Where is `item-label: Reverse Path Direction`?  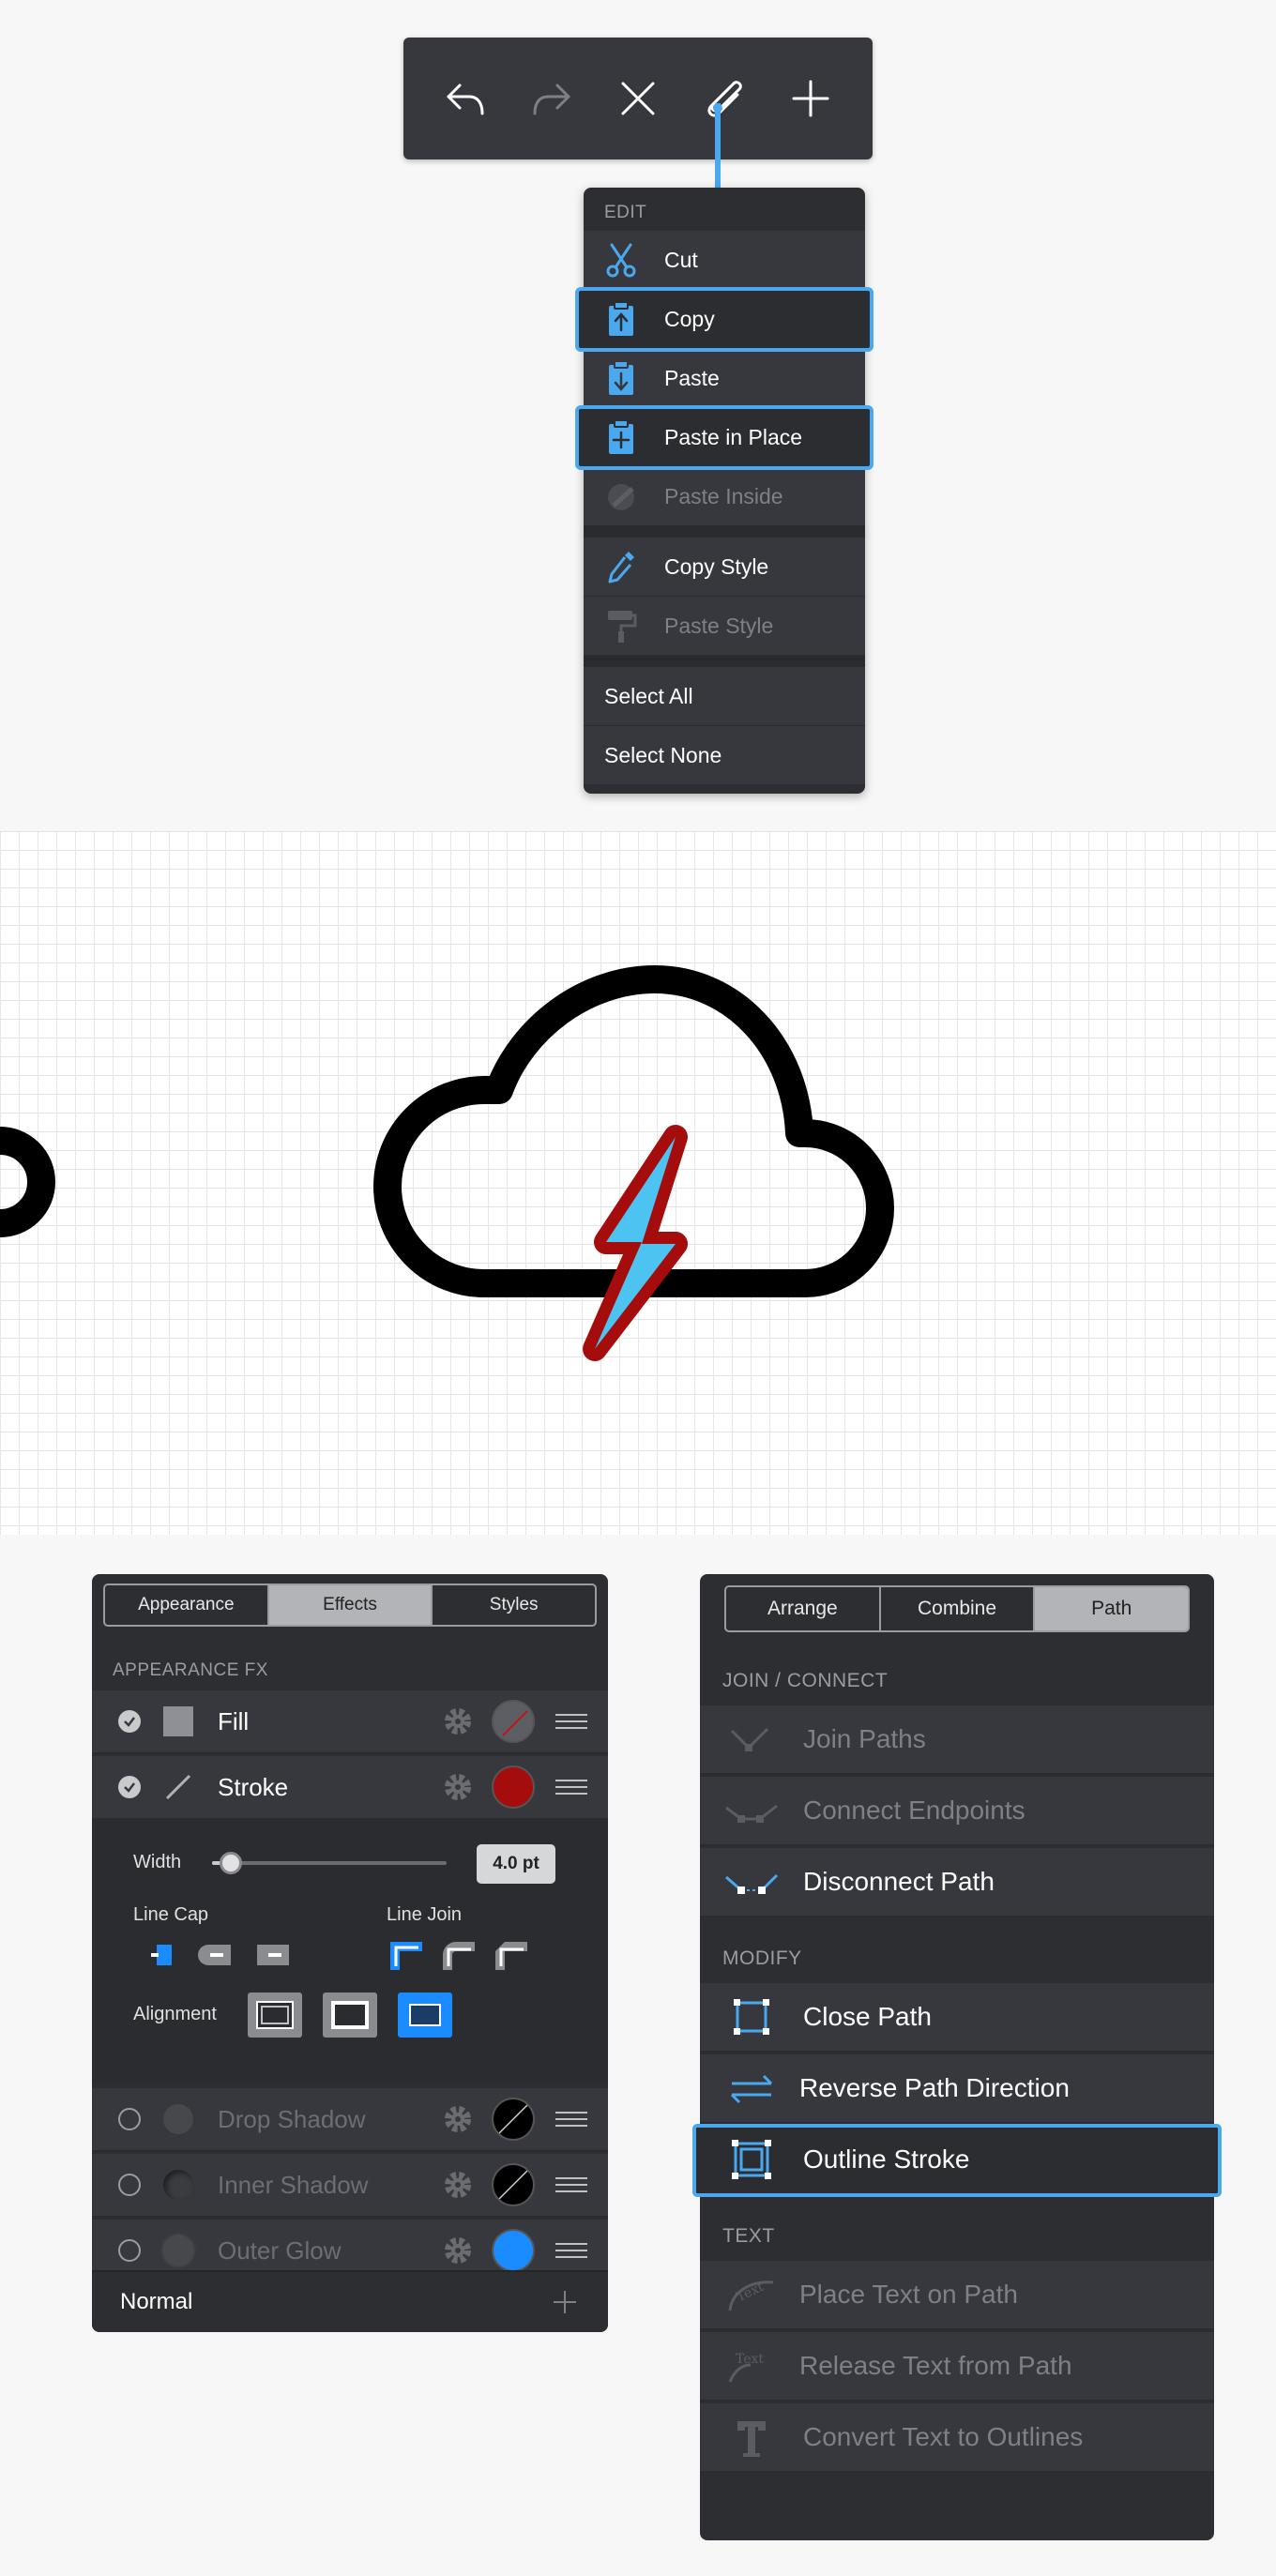 item-label: Reverse Path Direction is located at coordinates (934, 2087).